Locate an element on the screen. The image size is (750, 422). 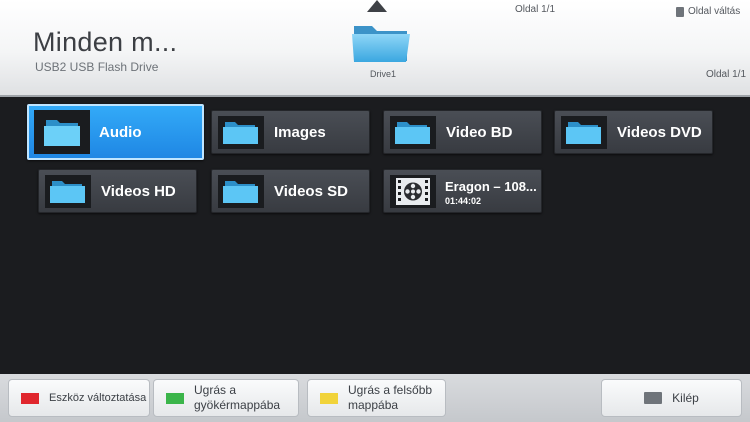
drive-button: Drive1 is located at coordinates (383, 48).